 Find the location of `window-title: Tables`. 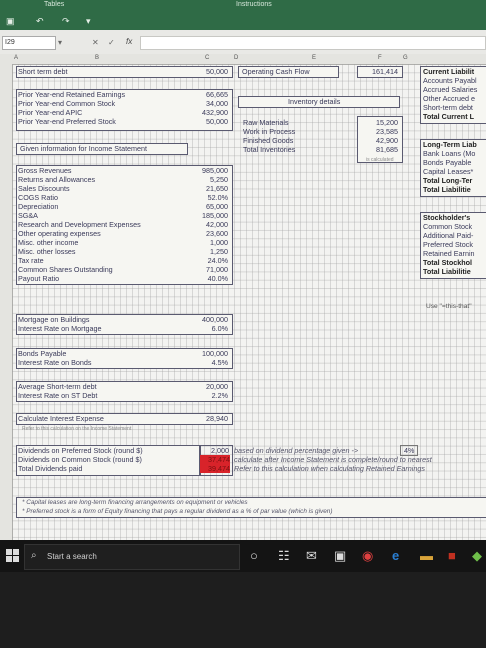

window-title: Tables is located at coordinates (54, 4).